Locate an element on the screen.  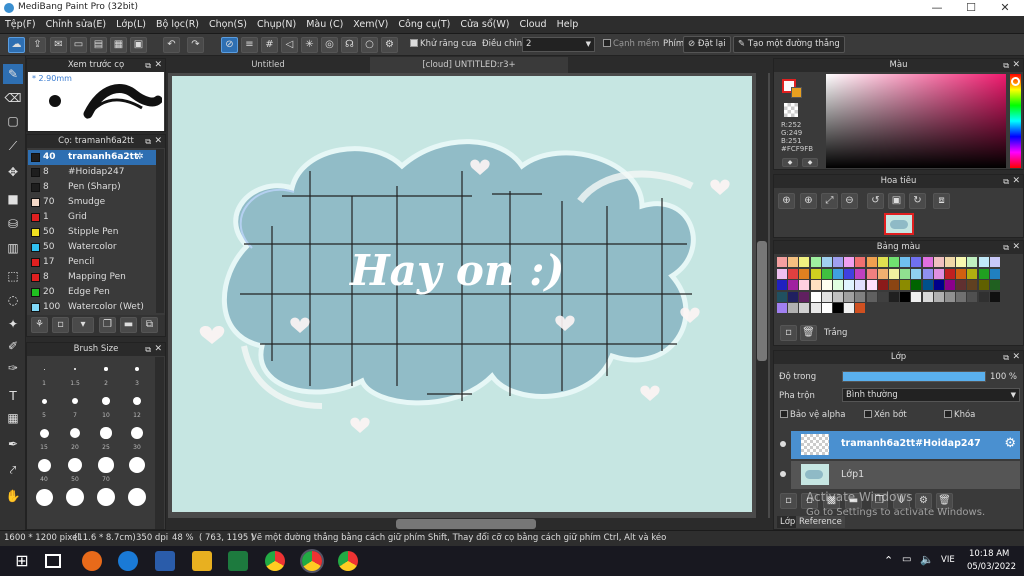
divide-tool-icon: ▦ is located at coordinates (13, 418).